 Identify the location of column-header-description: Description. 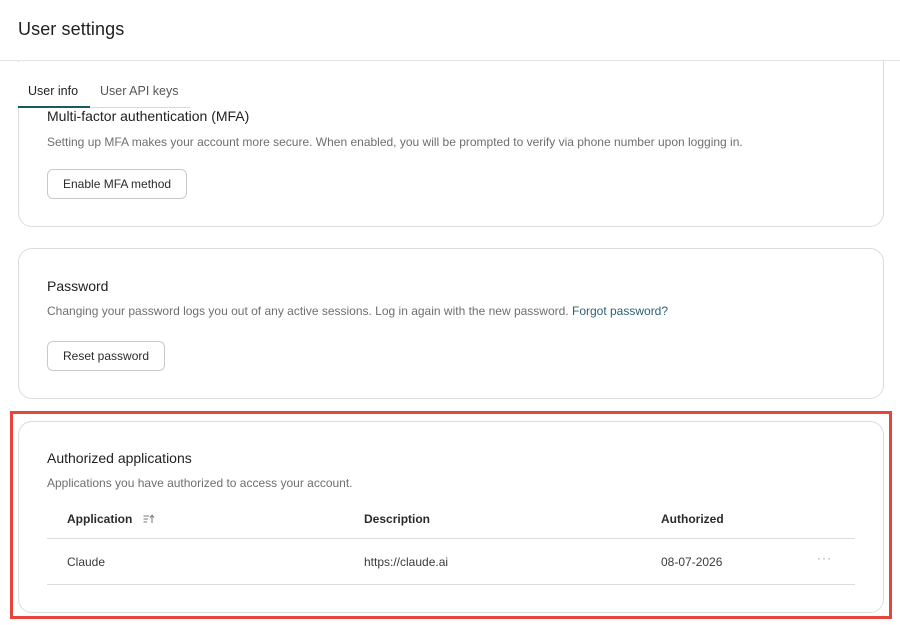
(397, 519).